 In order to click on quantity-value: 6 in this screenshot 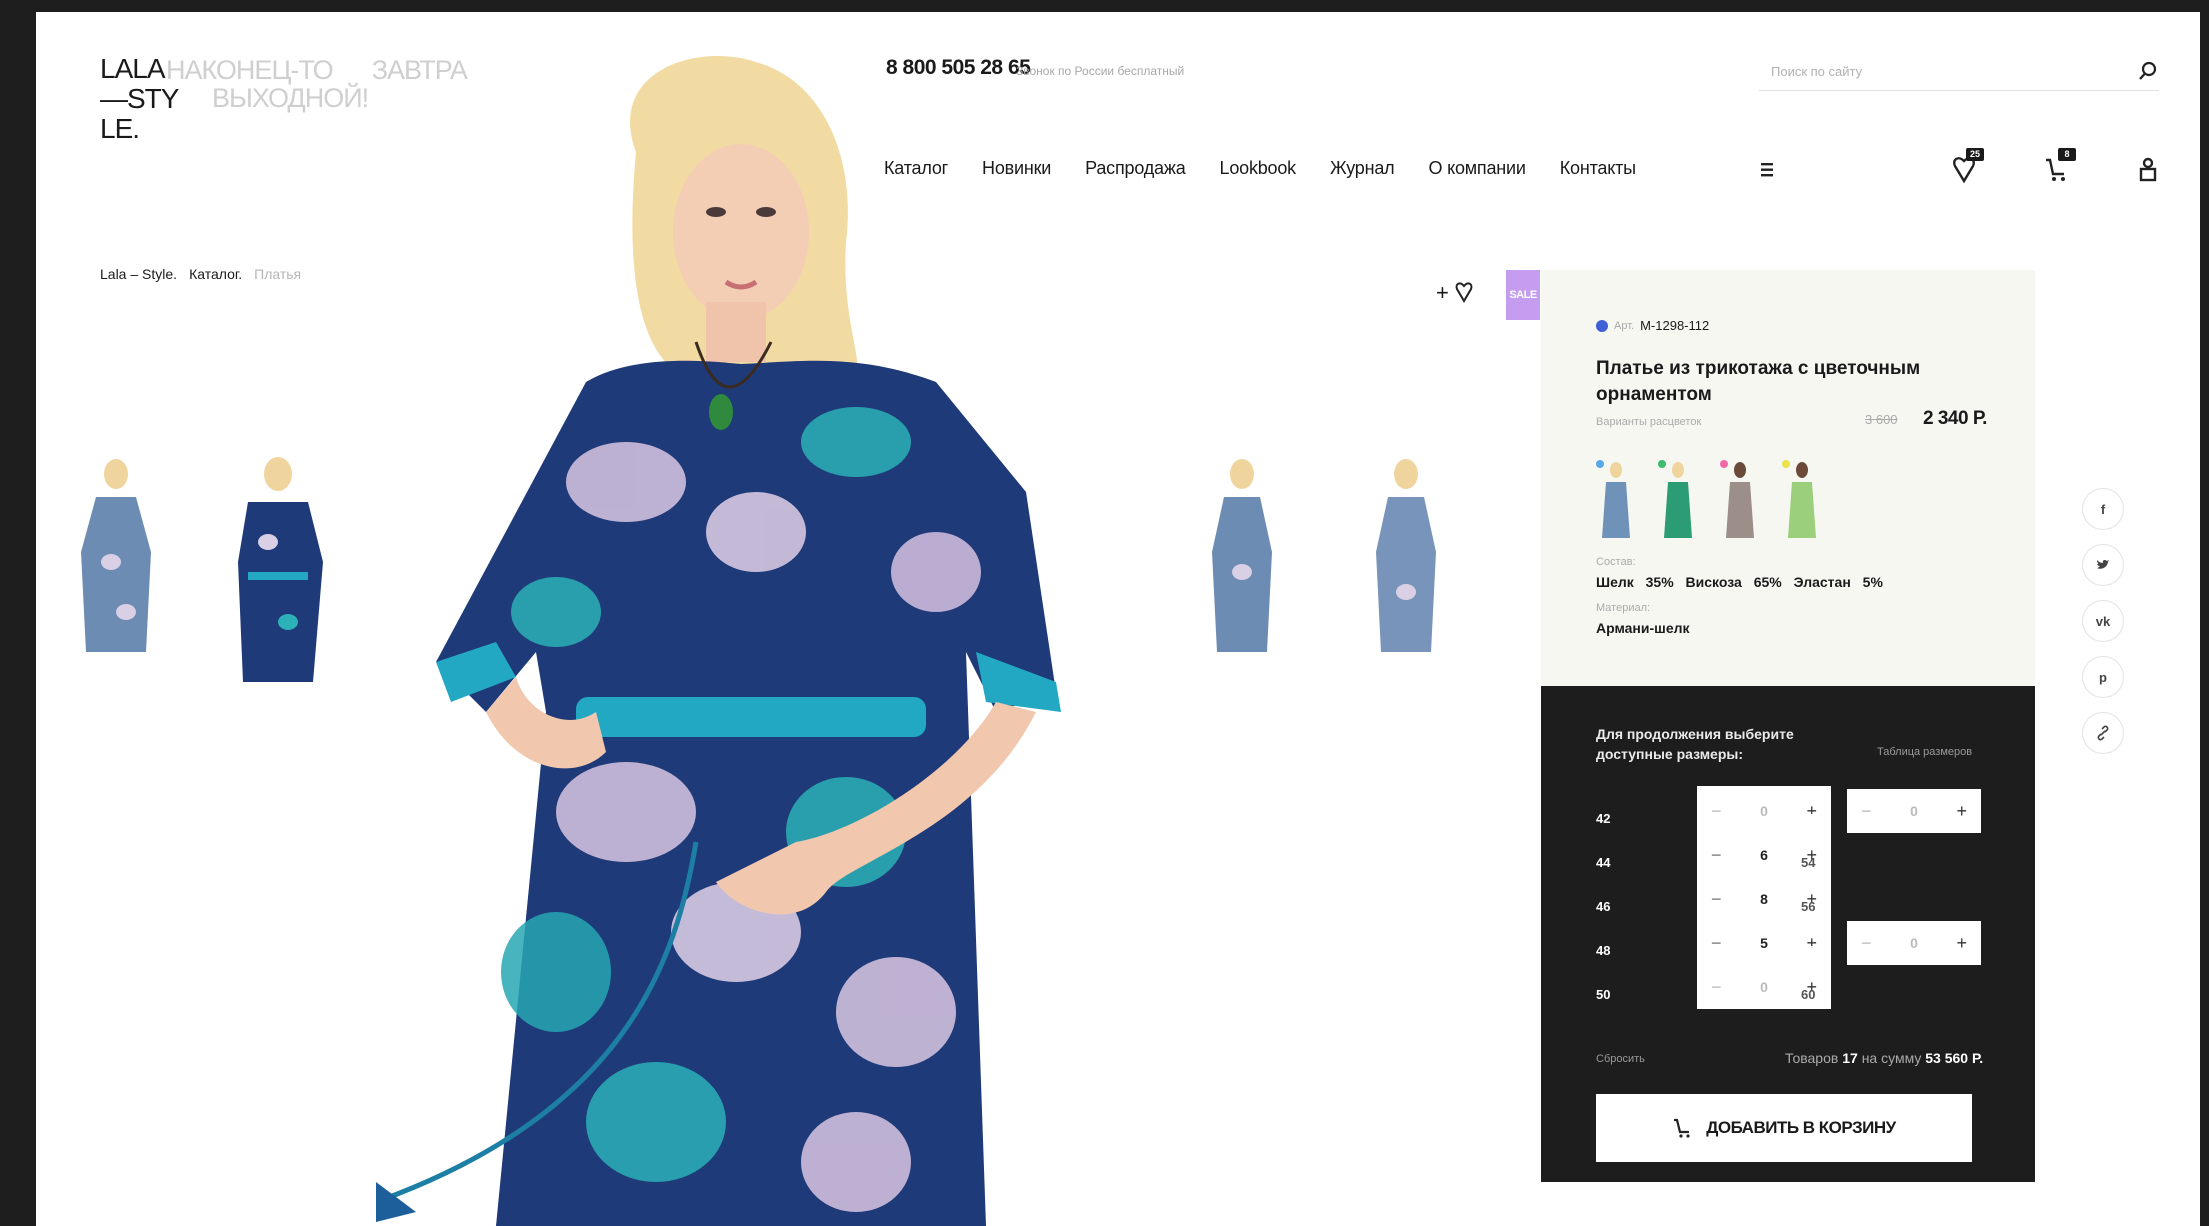, I will do `click(1764, 855)`.